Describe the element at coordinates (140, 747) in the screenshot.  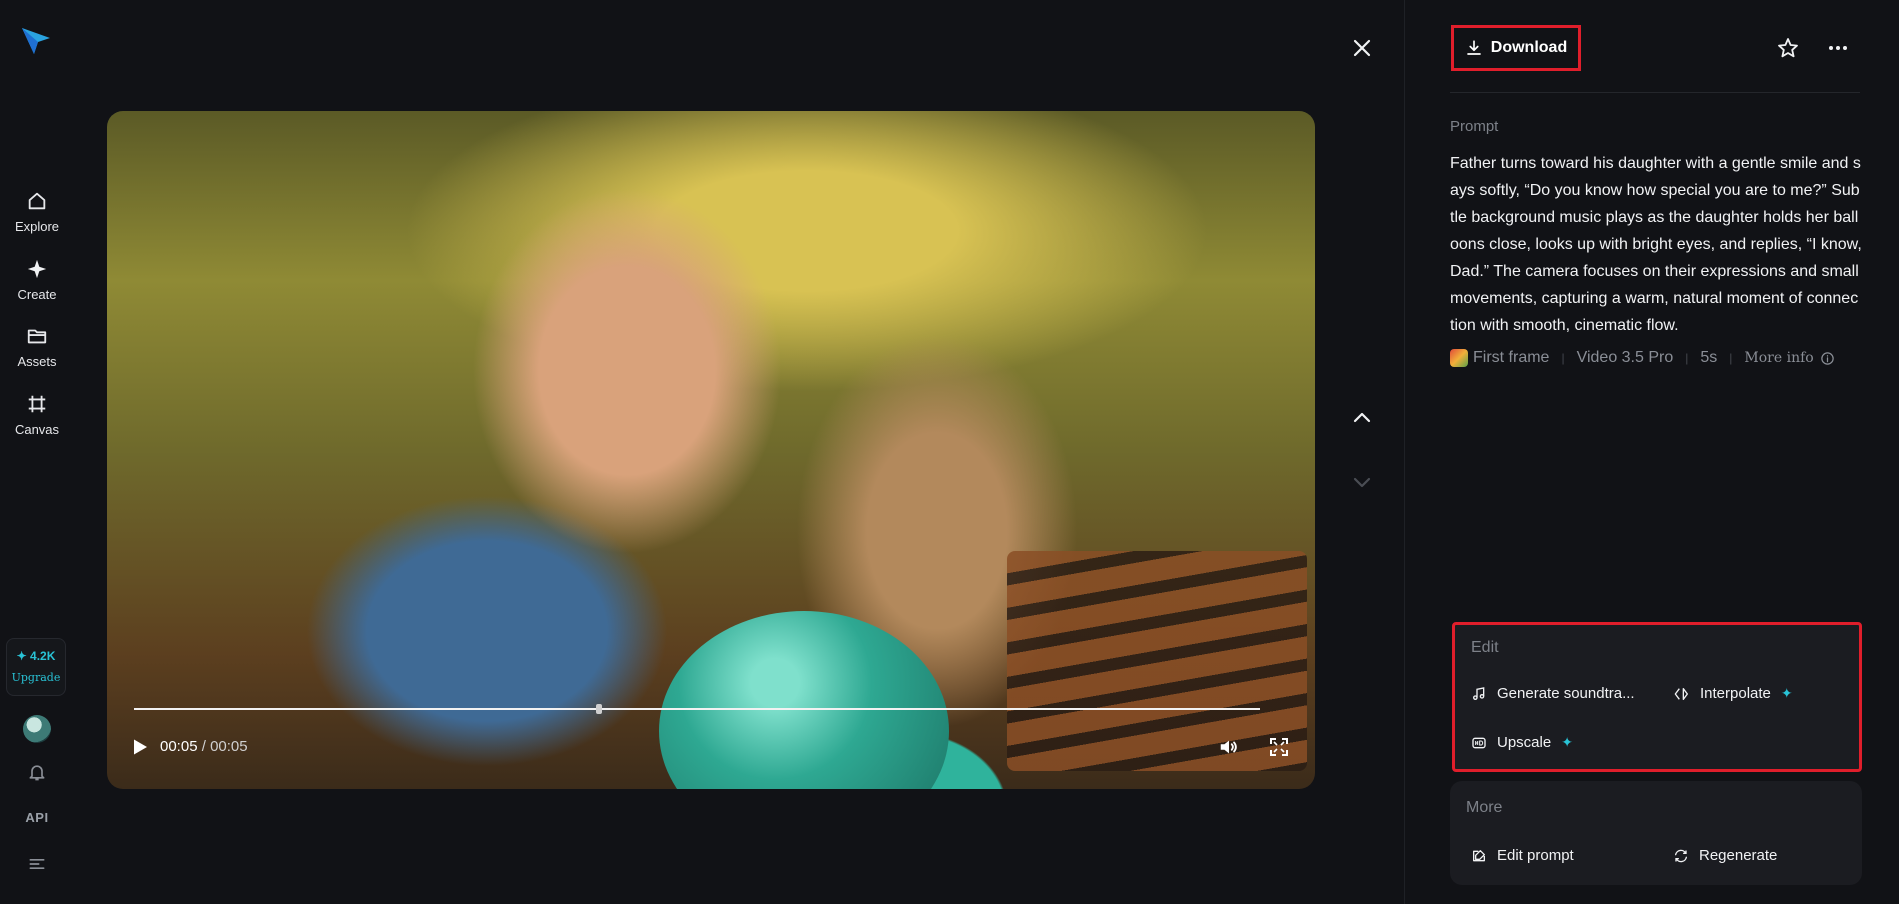
I see `play-icon` at that location.